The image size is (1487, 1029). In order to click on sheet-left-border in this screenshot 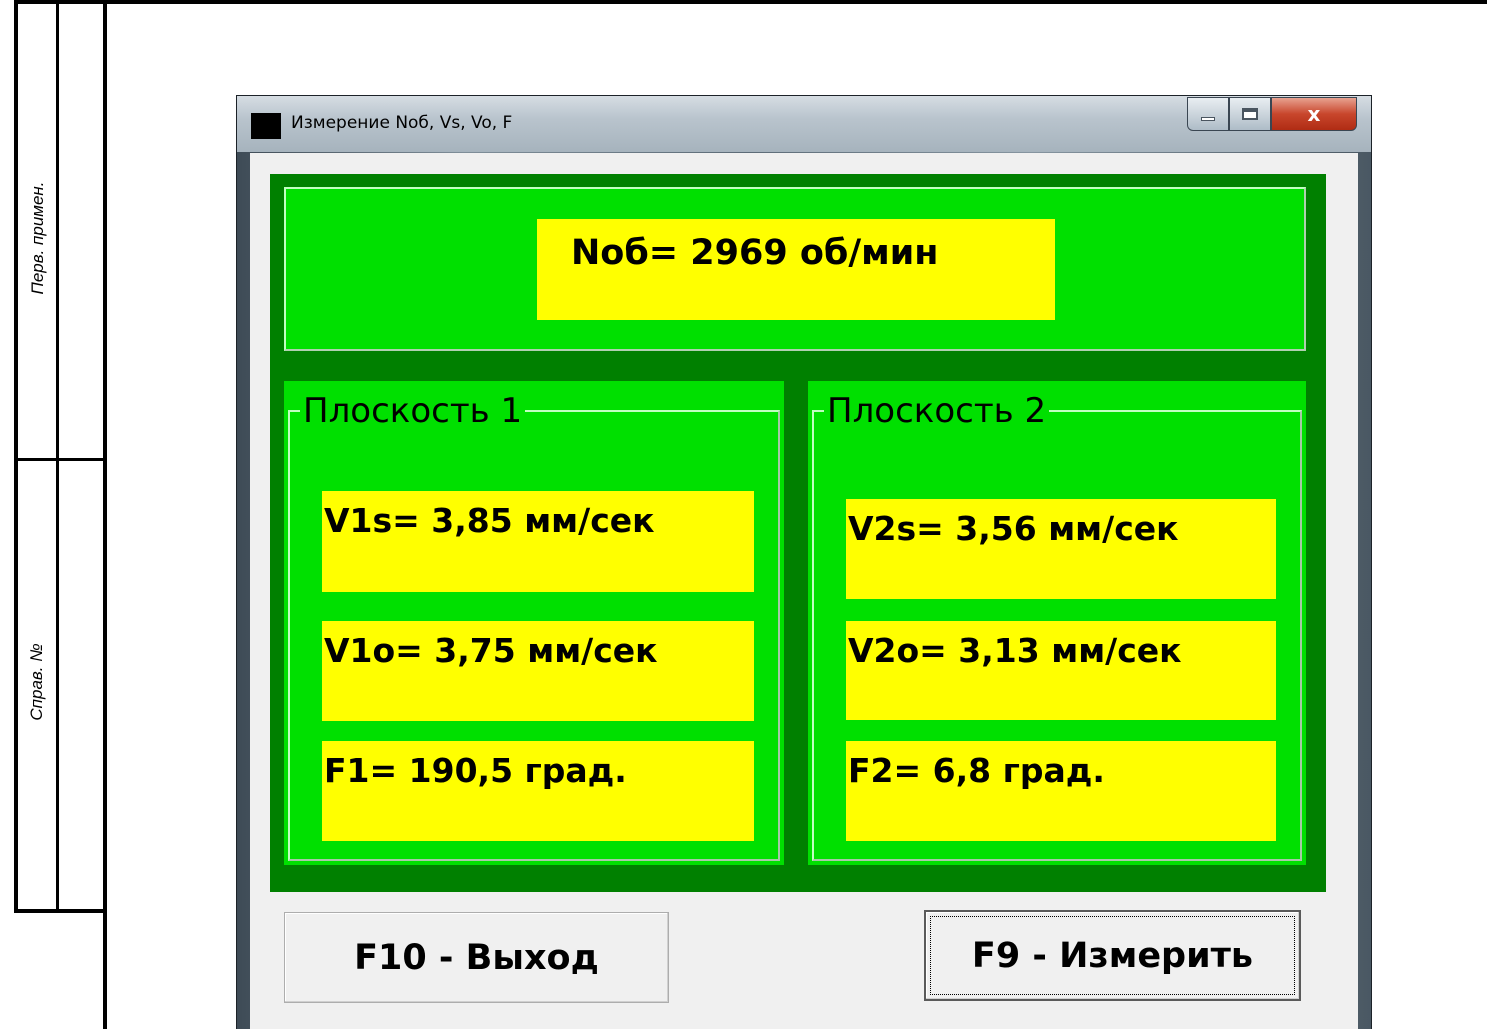, I will do `click(16, 456)`.